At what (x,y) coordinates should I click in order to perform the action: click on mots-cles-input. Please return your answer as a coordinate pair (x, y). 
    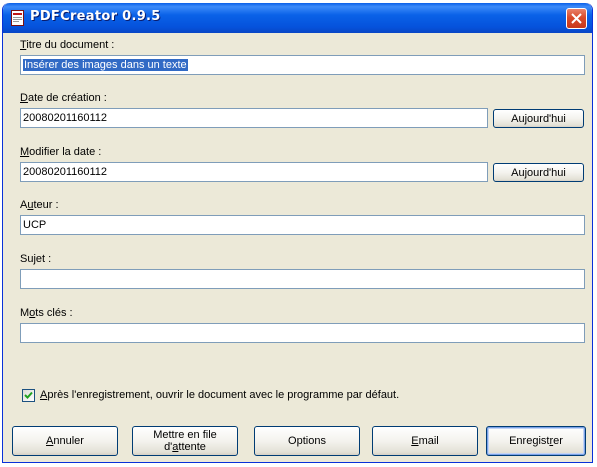
    Looking at the image, I should click on (302, 333).